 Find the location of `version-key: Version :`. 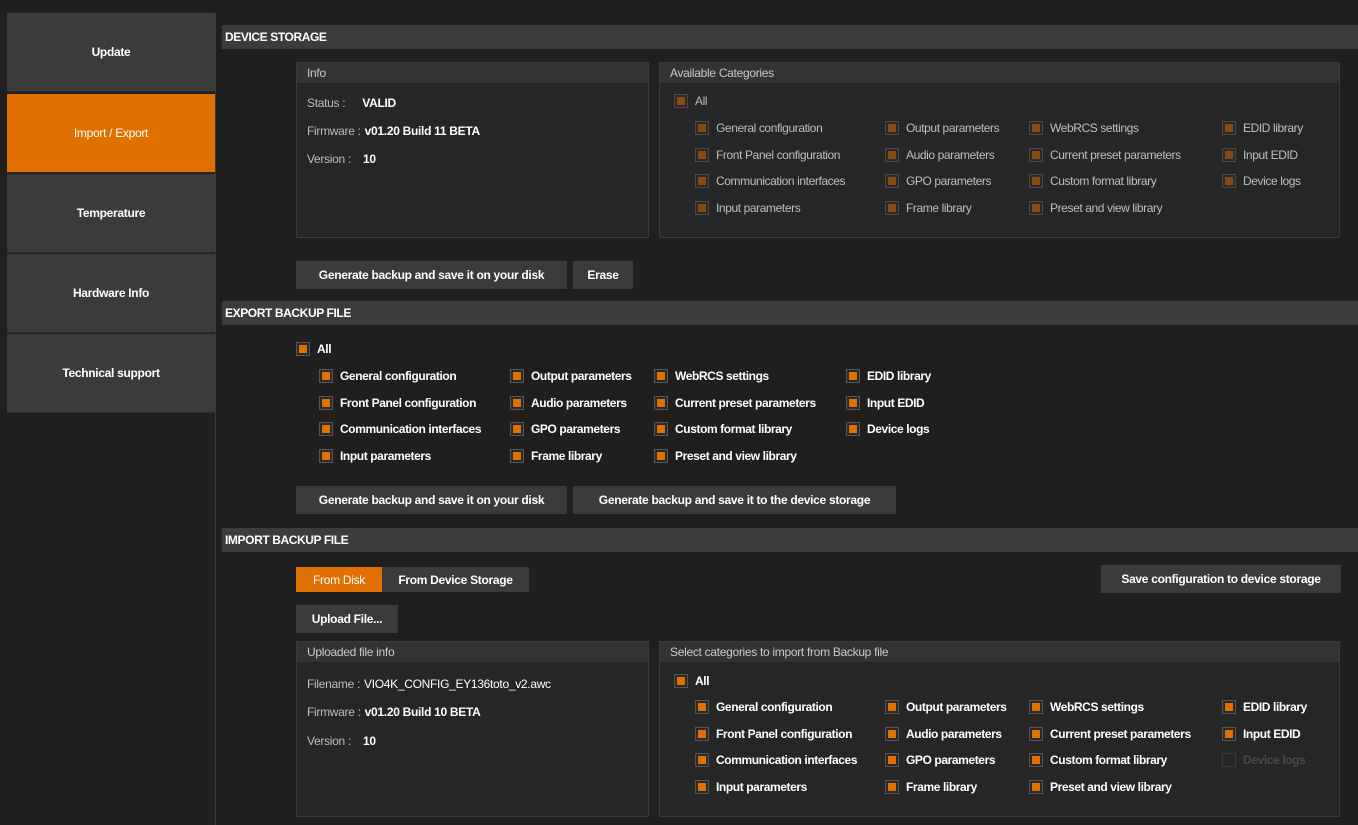

version-key: Version : is located at coordinates (329, 741).